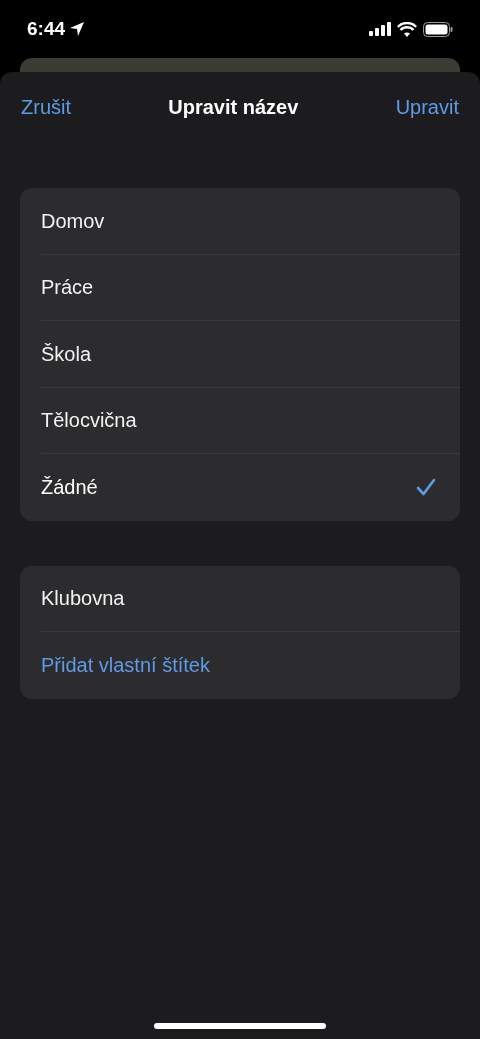 The height and width of the screenshot is (1039, 480). Describe the element at coordinates (46, 28) in the screenshot. I see `status-time: 6:44` at that location.